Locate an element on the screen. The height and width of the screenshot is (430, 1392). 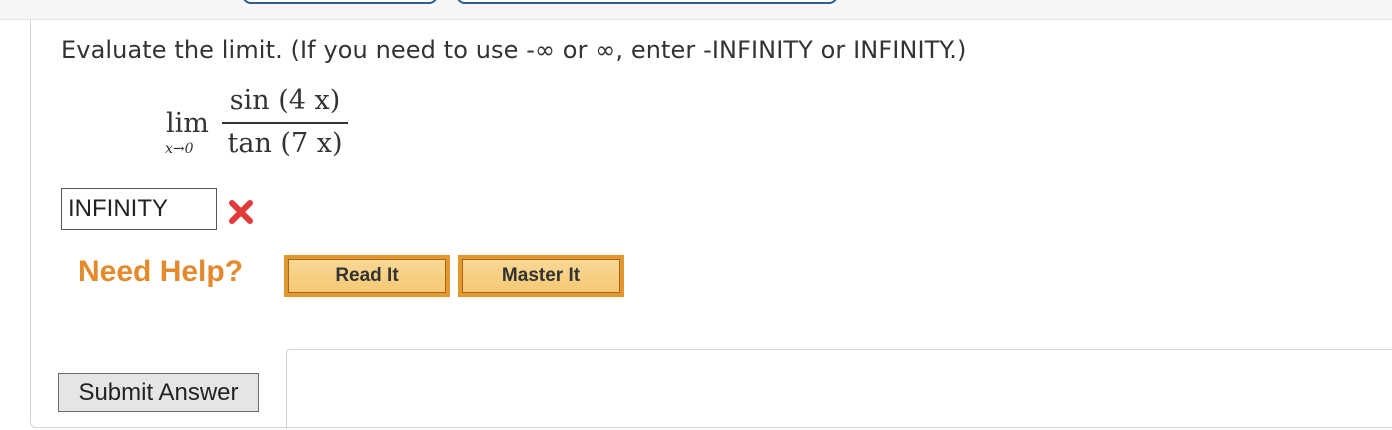
nav-tab-left is located at coordinates (340, 2).